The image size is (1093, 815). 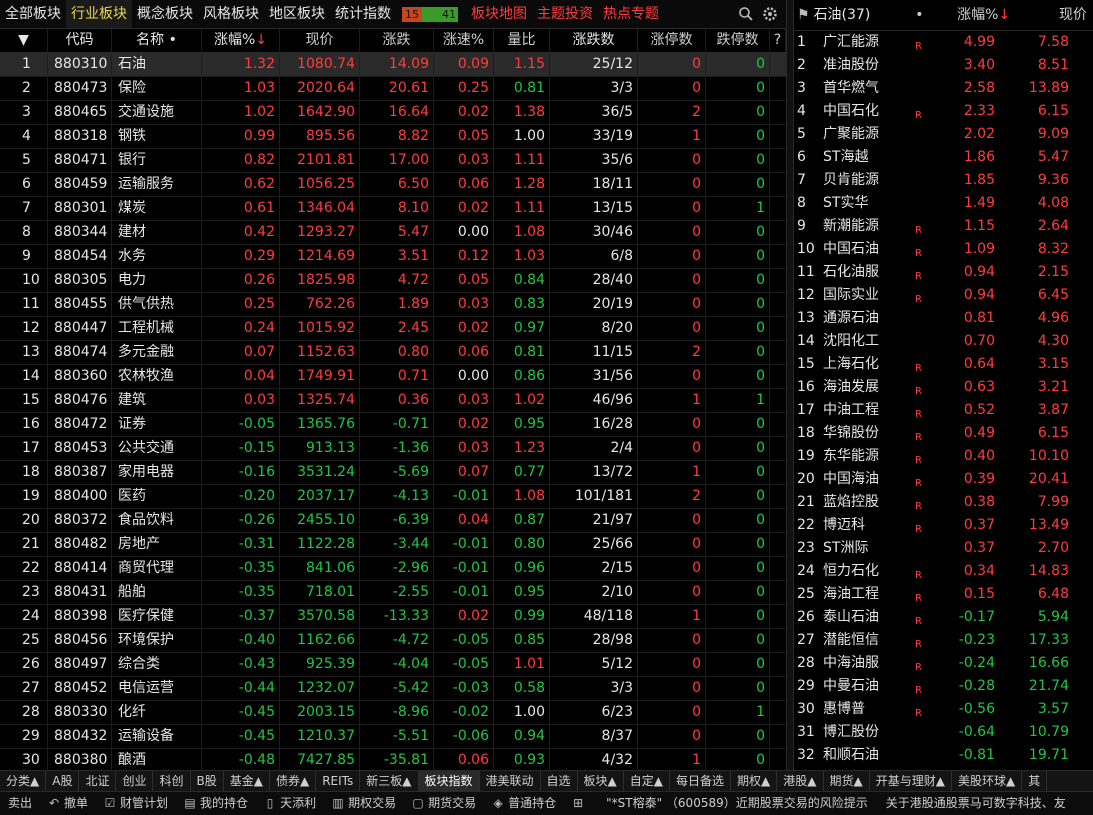 What do you see at coordinates (943, 111) in the screenshot?
I see `stock-row: 4 中国石化 R 2.33 6.15` at bounding box center [943, 111].